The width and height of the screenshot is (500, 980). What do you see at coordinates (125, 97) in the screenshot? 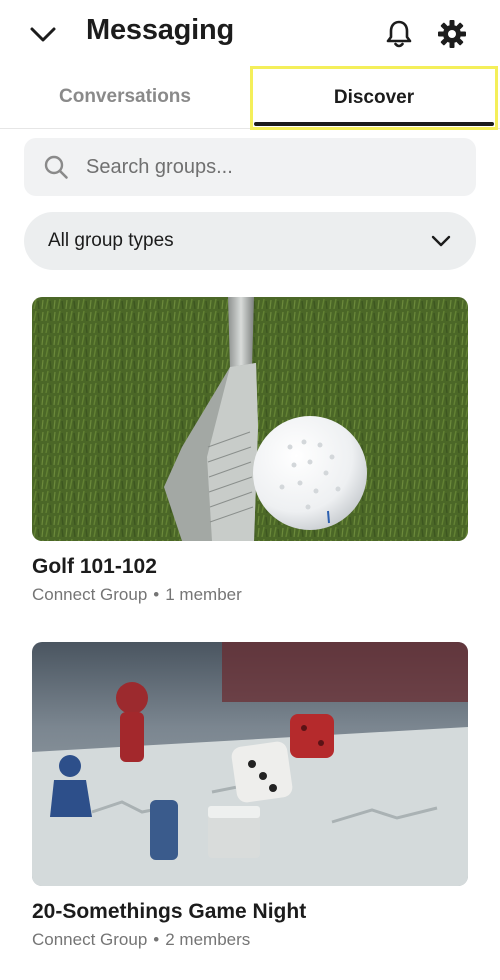
I see `tab-conversations: Conversations` at bounding box center [125, 97].